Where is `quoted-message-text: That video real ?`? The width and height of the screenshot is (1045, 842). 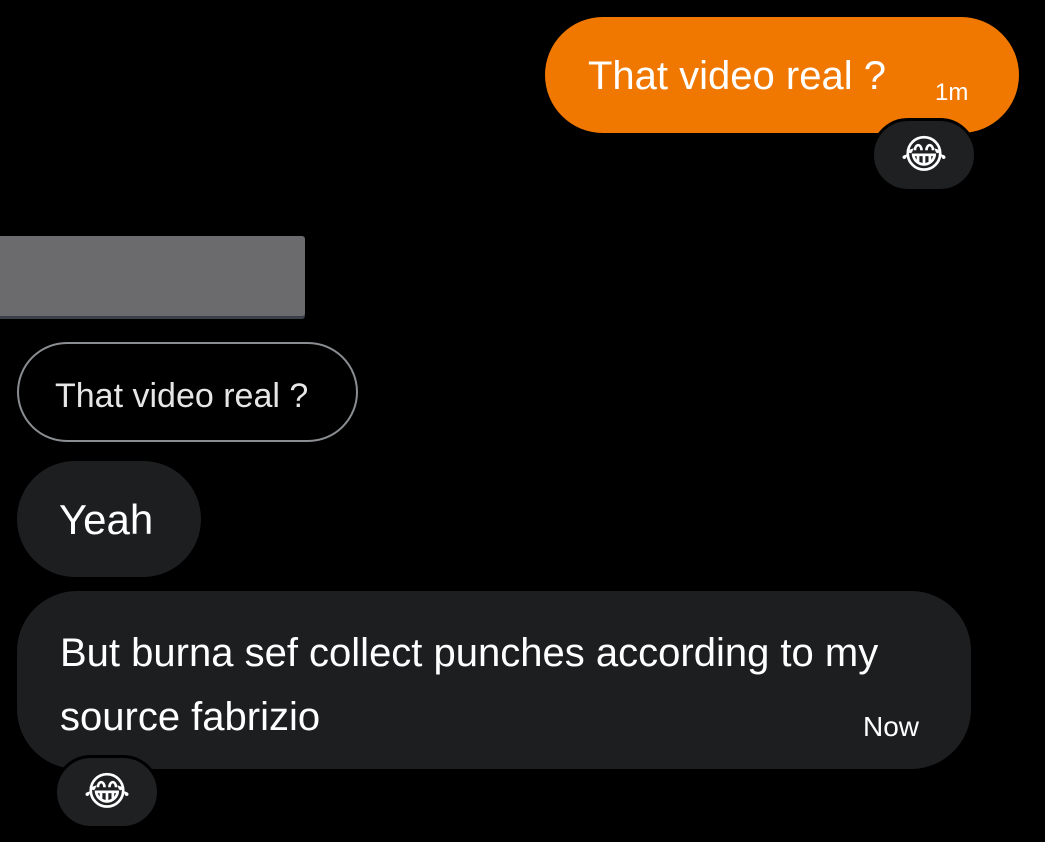
quoted-message-text: That video real ? is located at coordinates (182, 396).